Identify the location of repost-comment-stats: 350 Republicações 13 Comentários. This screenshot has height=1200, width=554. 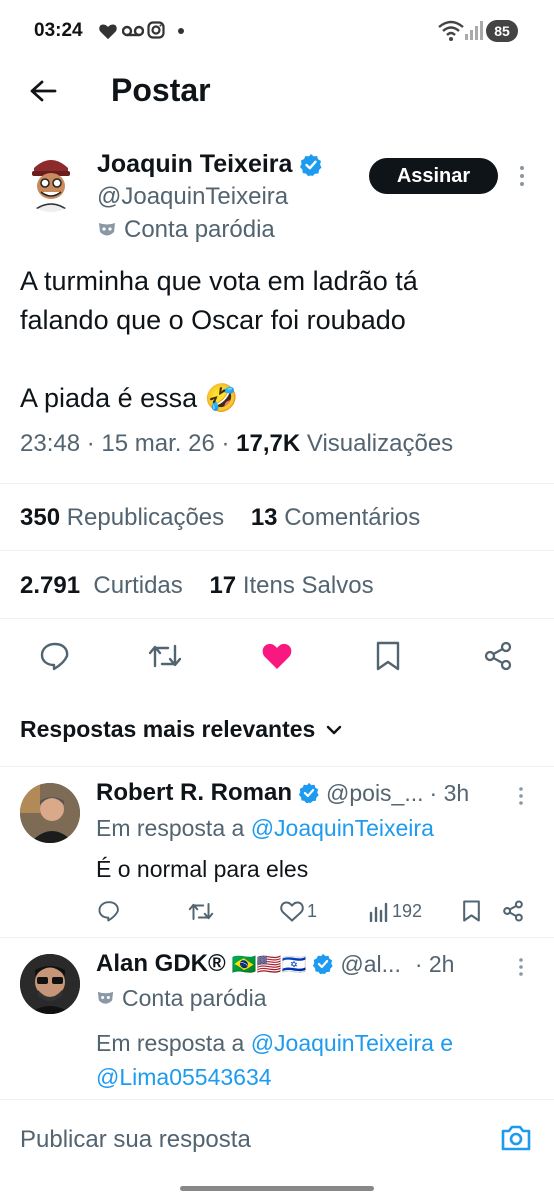
(220, 518).